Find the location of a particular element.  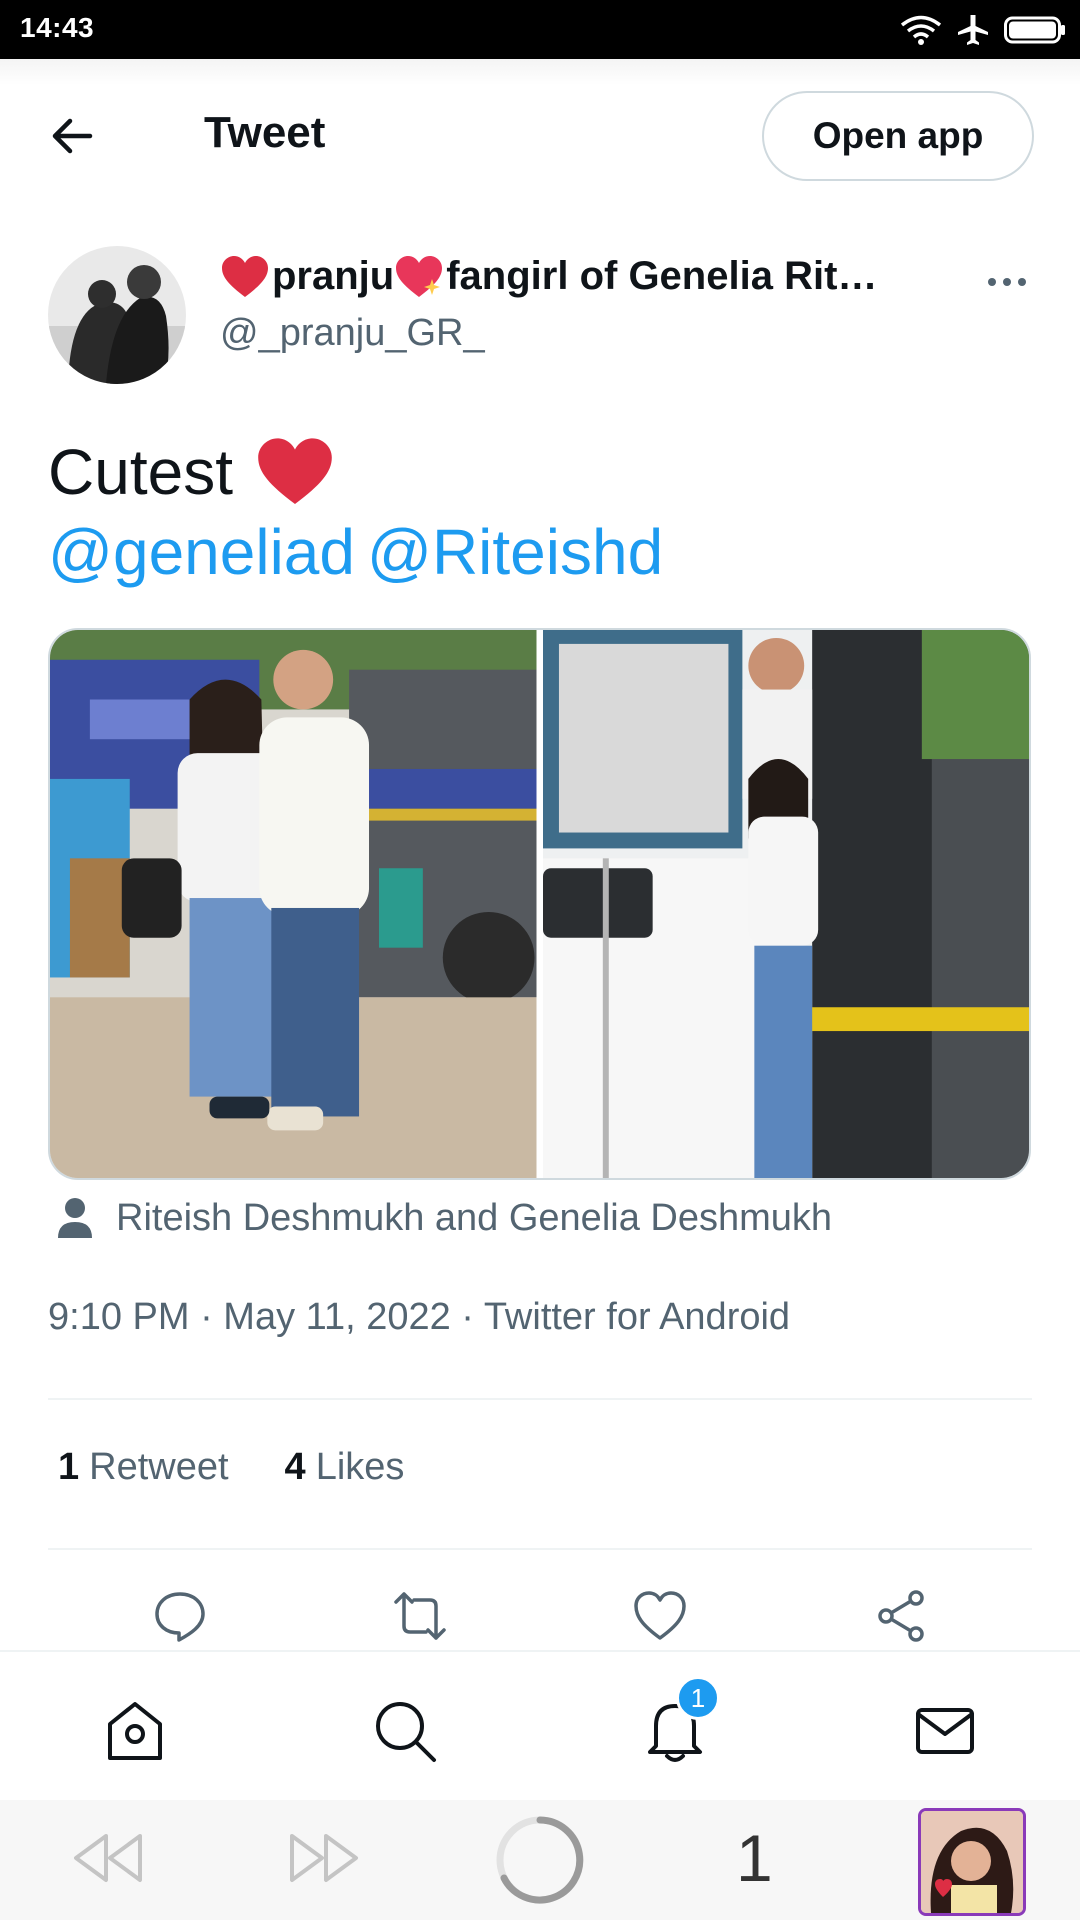

retweets-stat: 1 Retweet is located at coordinates (143, 1467).